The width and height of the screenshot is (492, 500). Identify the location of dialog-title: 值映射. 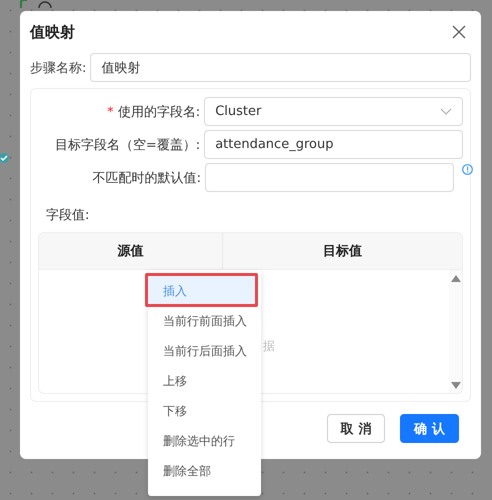
(52, 32).